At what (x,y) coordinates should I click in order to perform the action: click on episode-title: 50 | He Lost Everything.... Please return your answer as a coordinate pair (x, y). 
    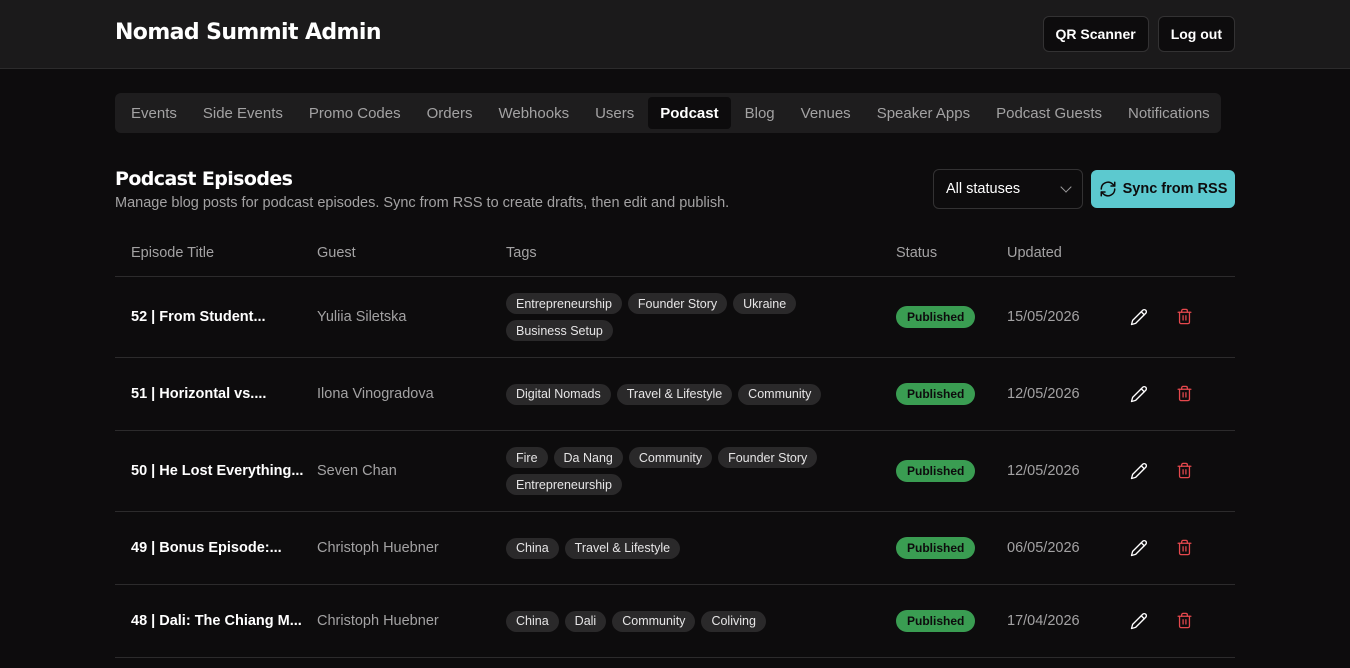
    Looking at the image, I should click on (217, 471).